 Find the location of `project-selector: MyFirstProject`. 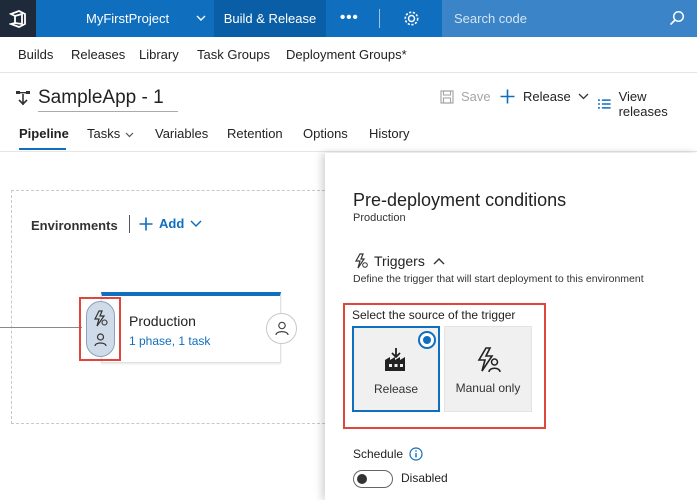

project-selector: MyFirstProject is located at coordinates (133, 18).